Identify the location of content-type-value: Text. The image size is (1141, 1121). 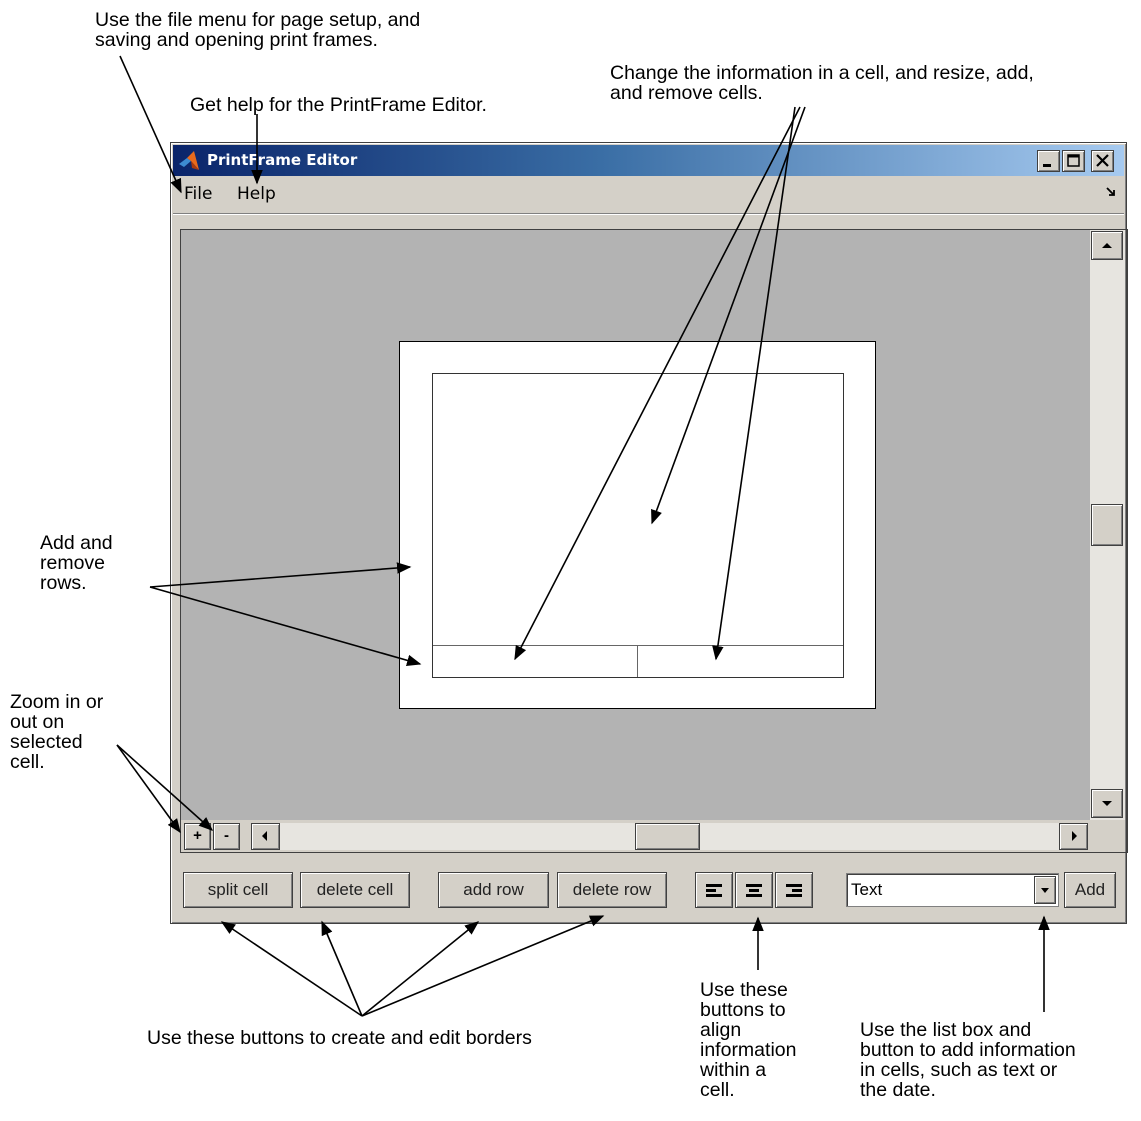
(867, 889).